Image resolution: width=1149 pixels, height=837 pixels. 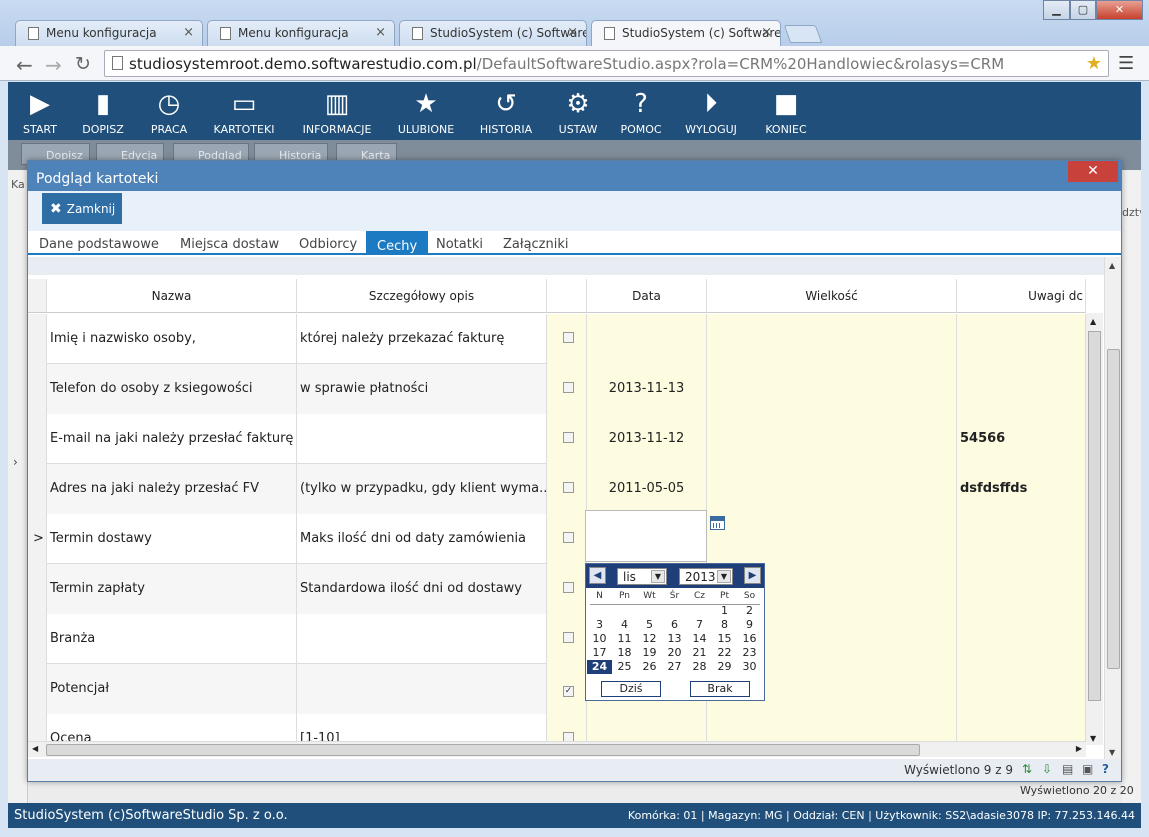 What do you see at coordinates (53, 65) in the screenshot?
I see `forward-icon: →` at bounding box center [53, 65].